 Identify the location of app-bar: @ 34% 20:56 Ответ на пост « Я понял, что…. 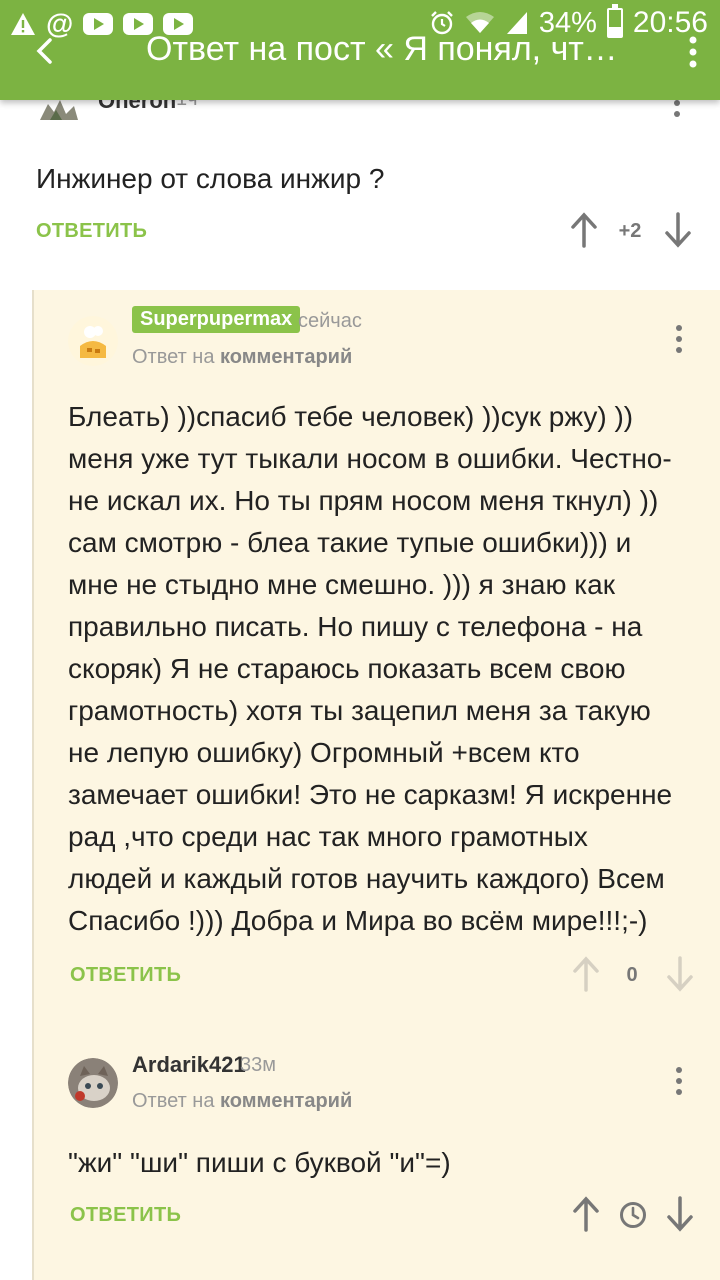
(360, 50).